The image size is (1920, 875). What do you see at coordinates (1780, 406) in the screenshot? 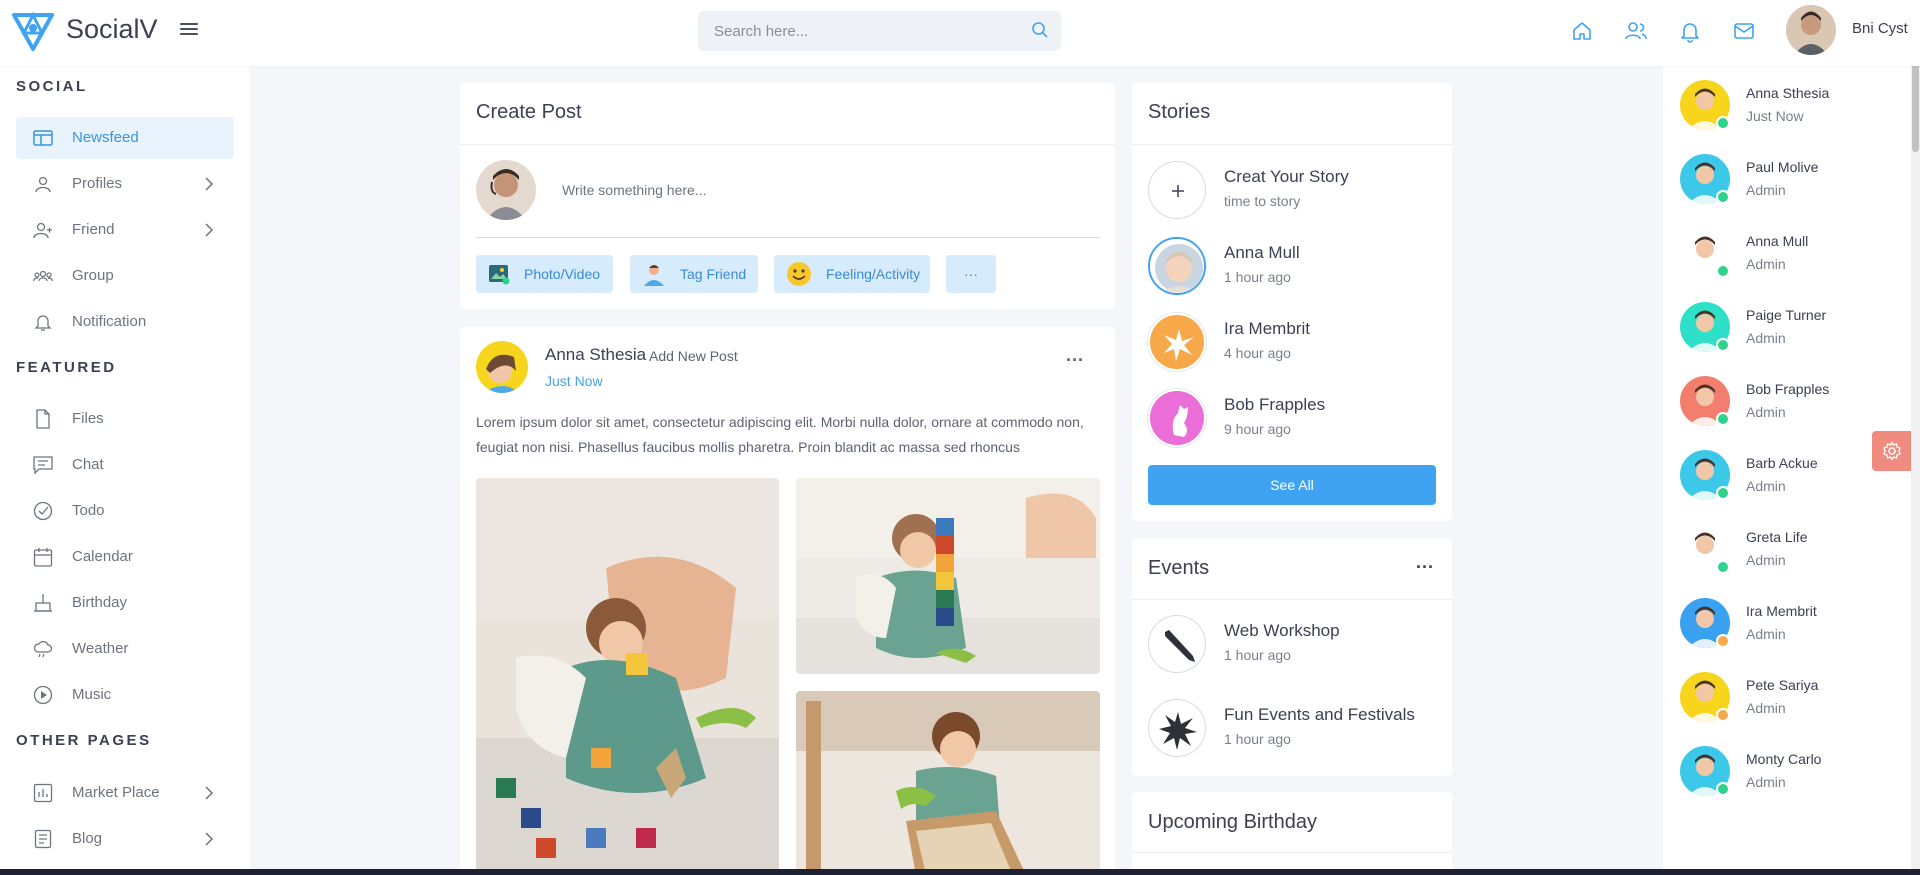
I see `contact-item: Bob Frapples Admin` at bounding box center [1780, 406].